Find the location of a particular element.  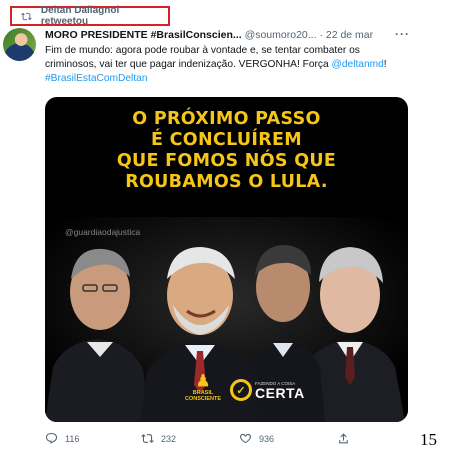

tweet-text-line-2-end: ! is located at coordinates (385, 64).